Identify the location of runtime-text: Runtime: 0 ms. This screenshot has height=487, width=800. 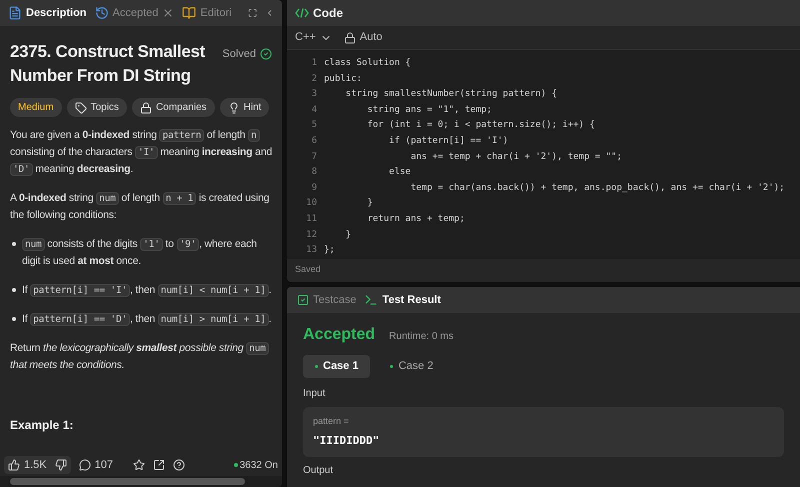
(421, 337).